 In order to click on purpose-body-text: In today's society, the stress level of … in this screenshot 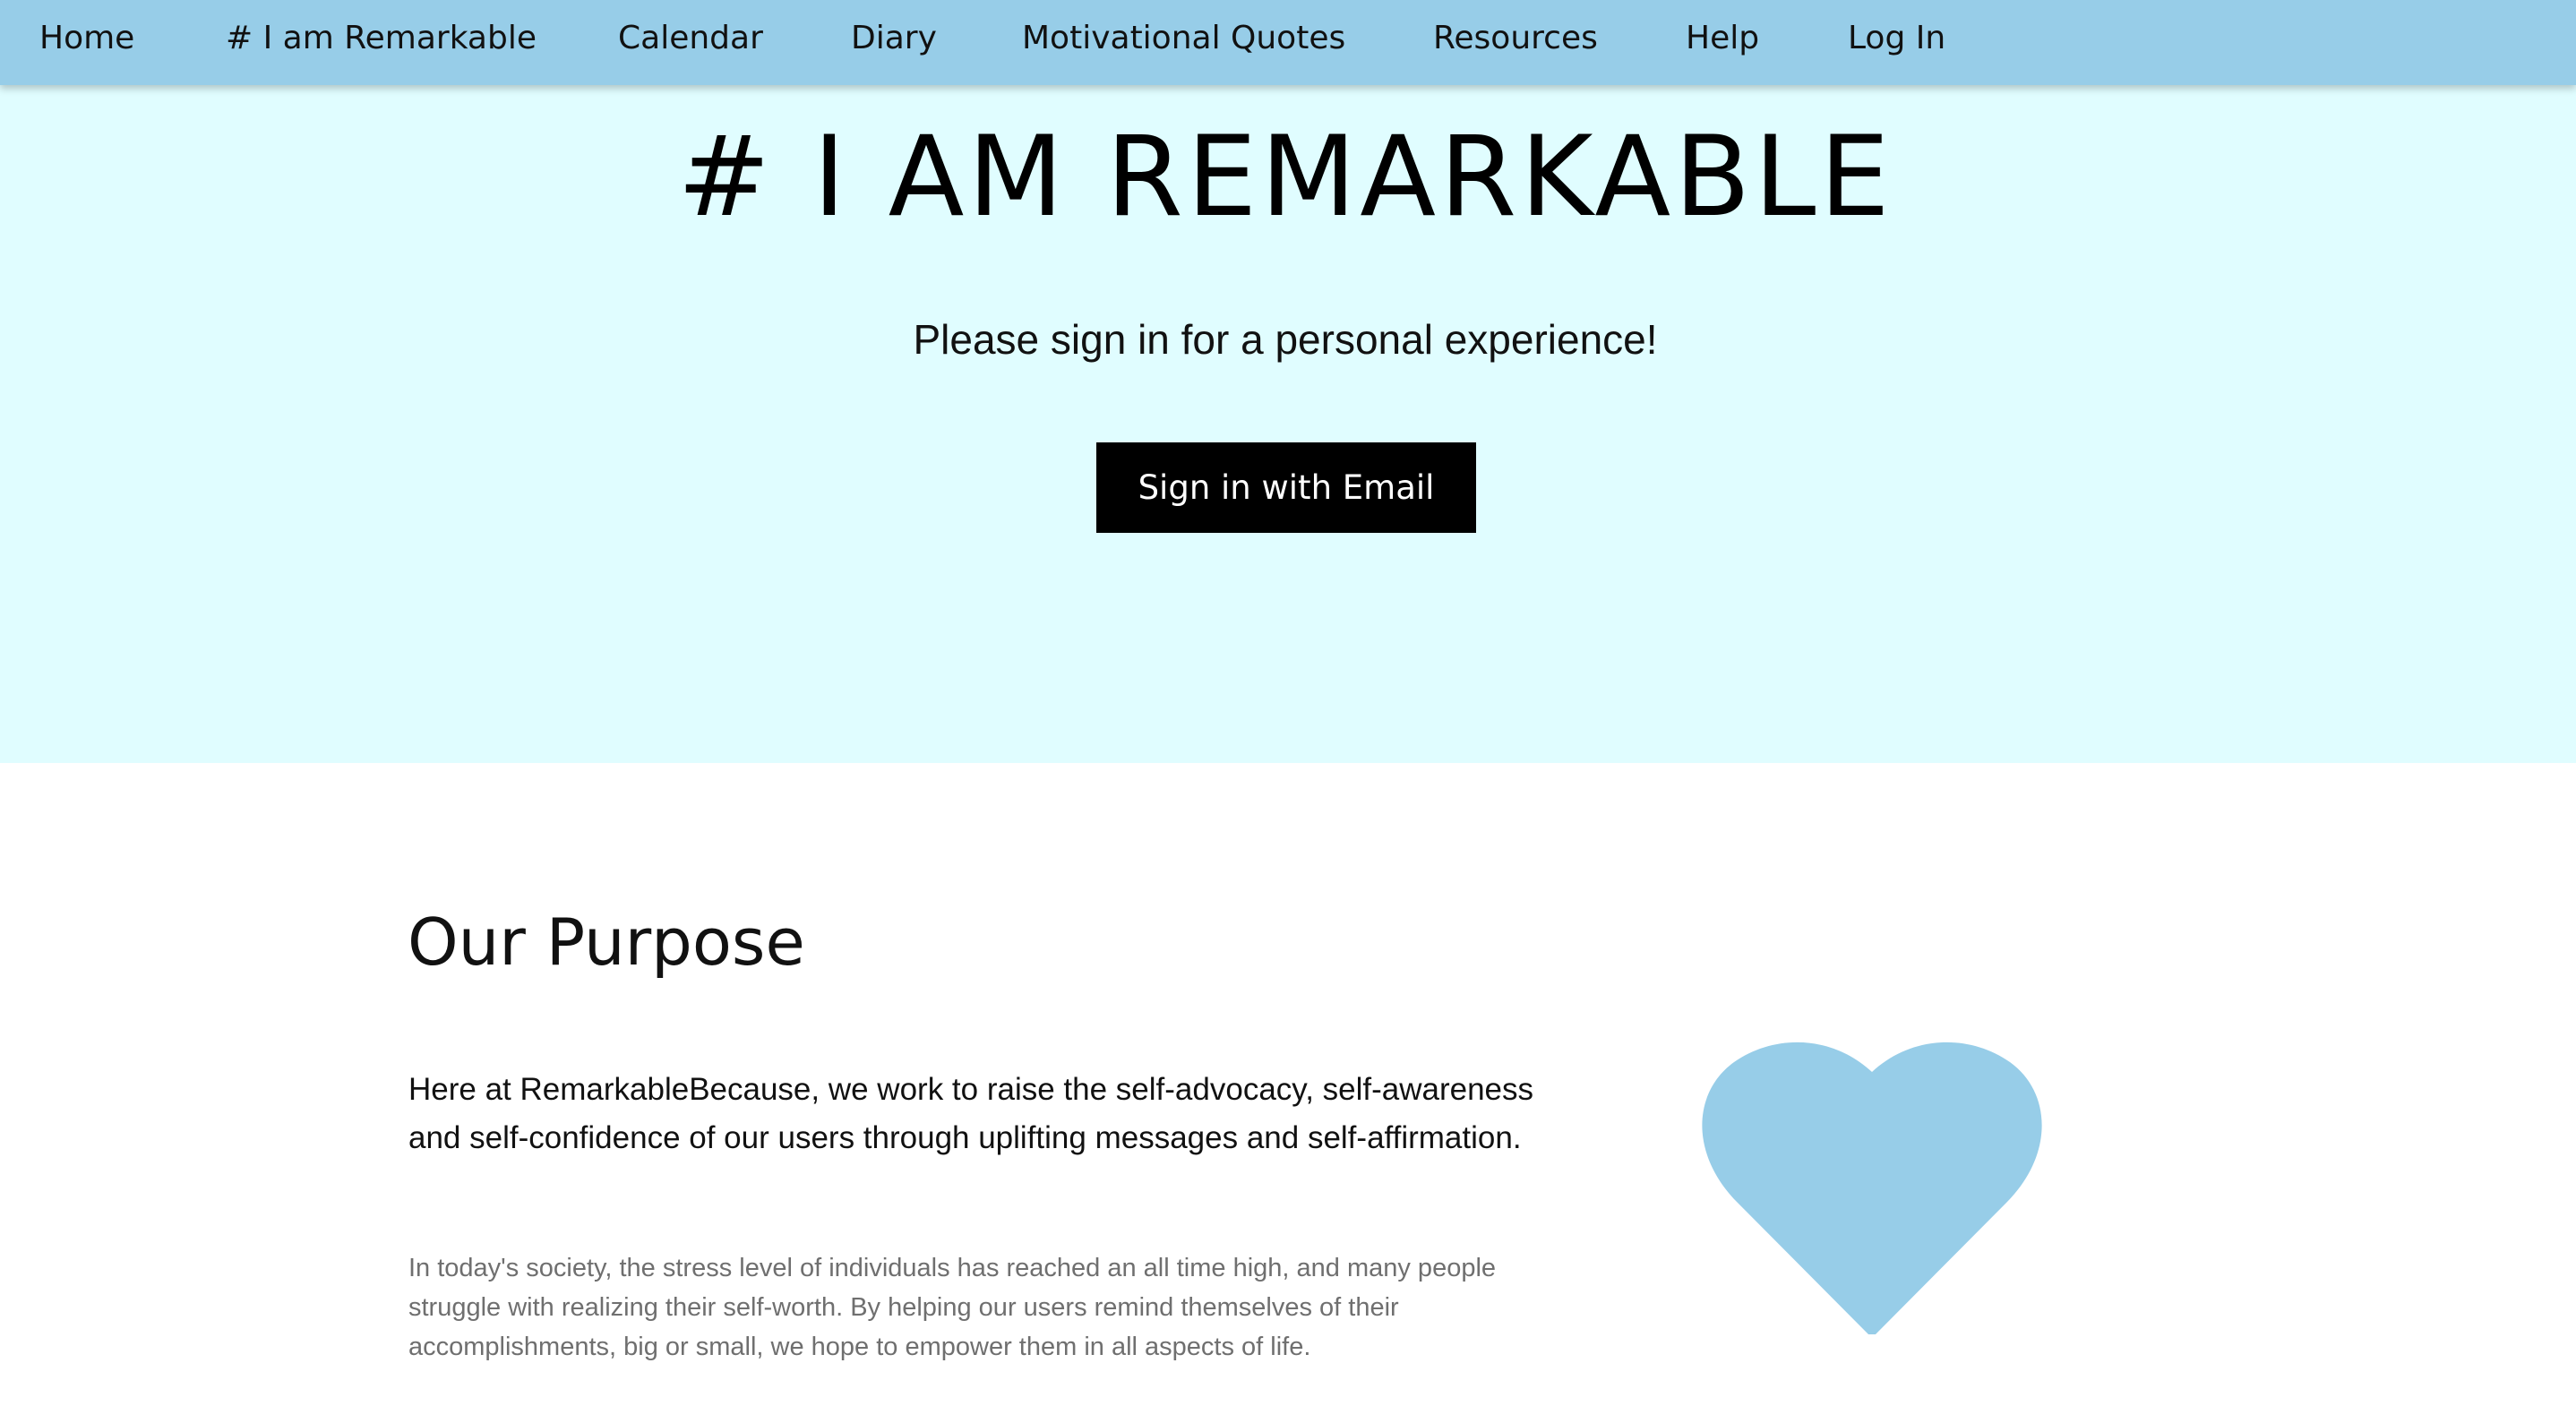, I will do `click(952, 1307)`.